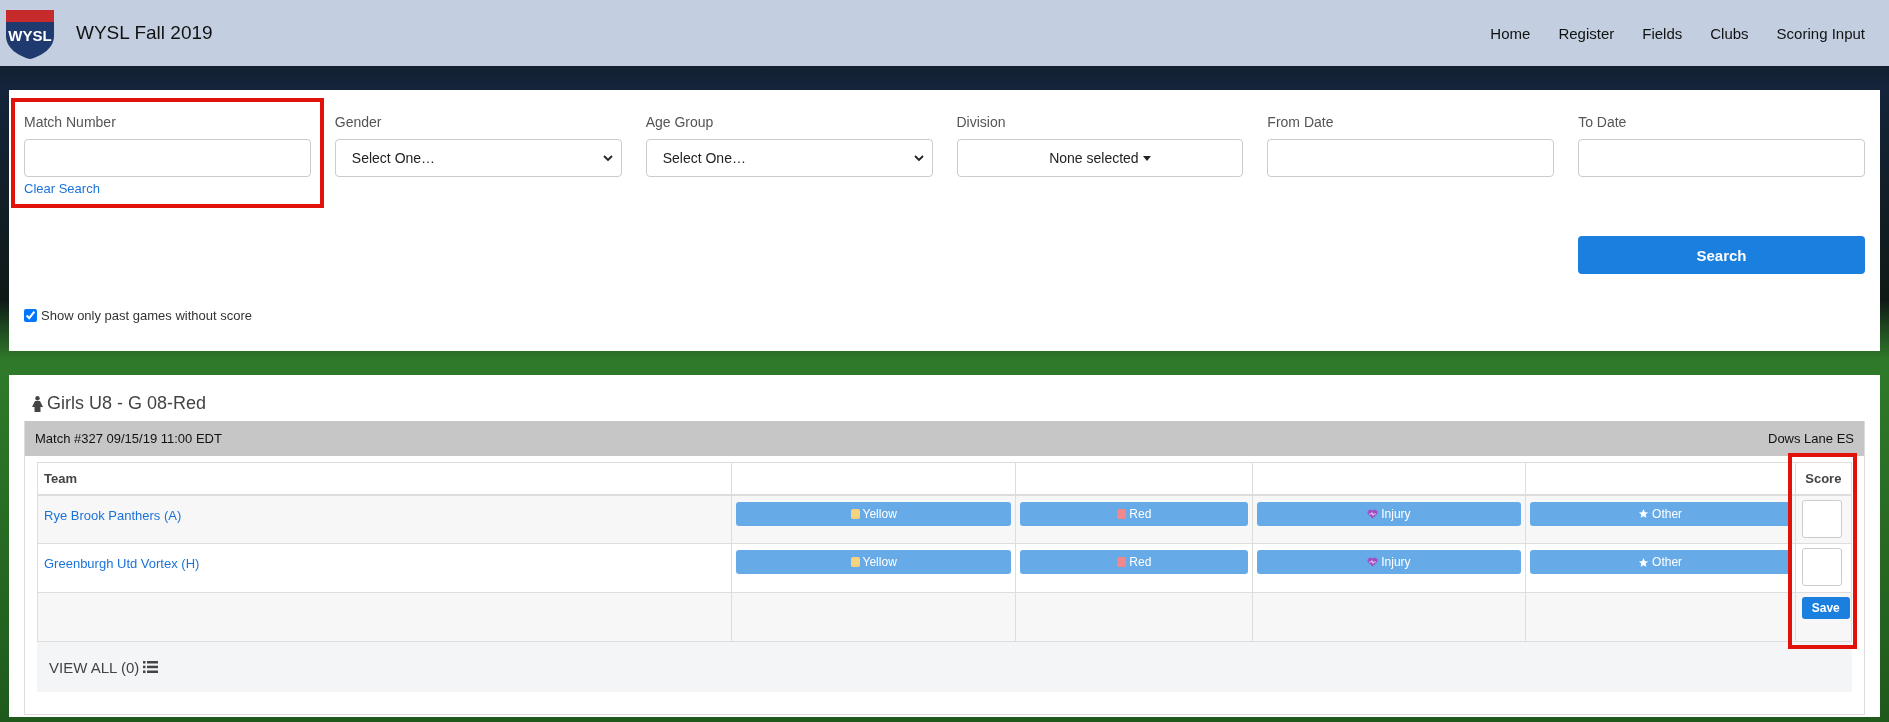 This screenshot has width=1889, height=722. What do you see at coordinates (1662, 33) in the screenshot?
I see `nav-link: Fields` at bounding box center [1662, 33].